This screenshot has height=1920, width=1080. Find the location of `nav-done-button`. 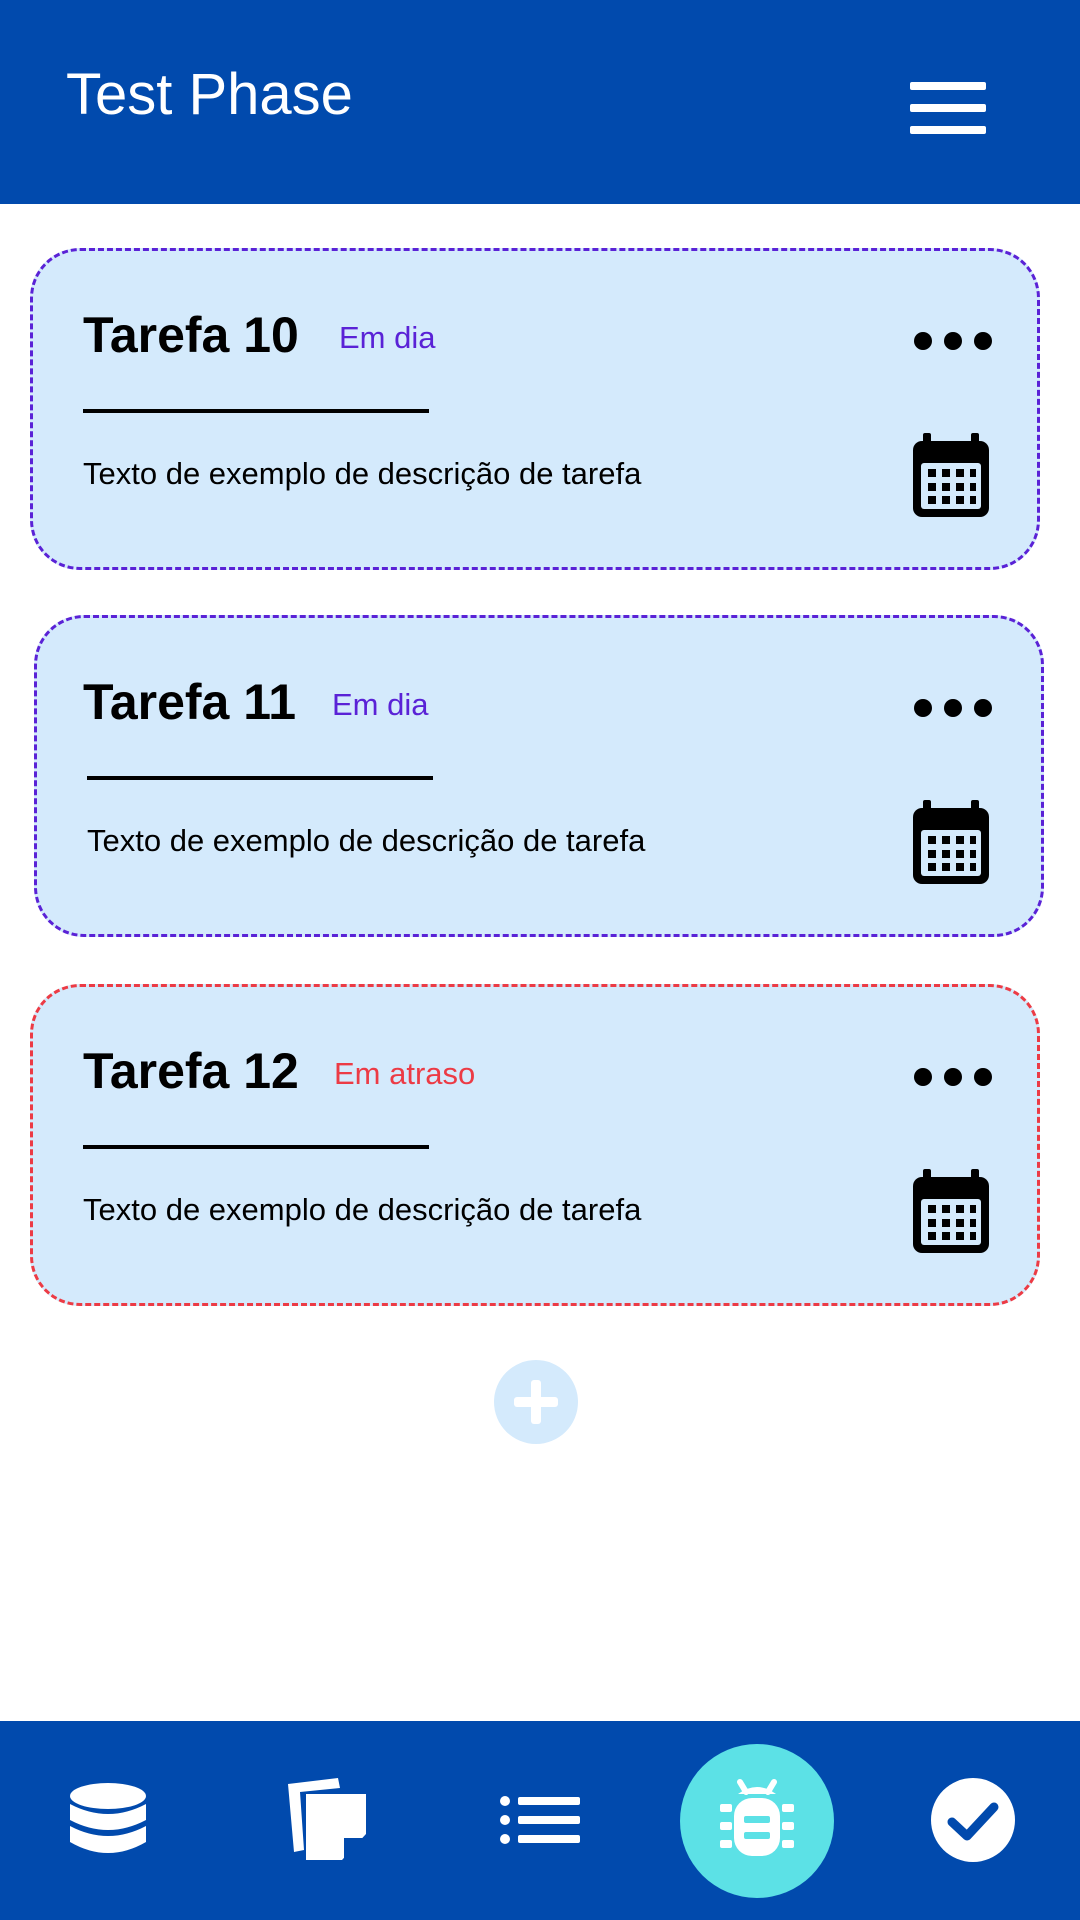

nav-done-button is located at coordinates (973, 1820).